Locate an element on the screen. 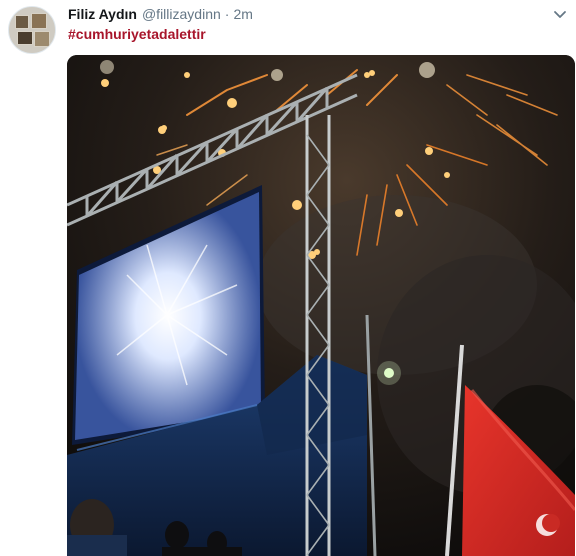 The image size is (576, 556). chevron-down-icon is located at coordinates (560, 15).